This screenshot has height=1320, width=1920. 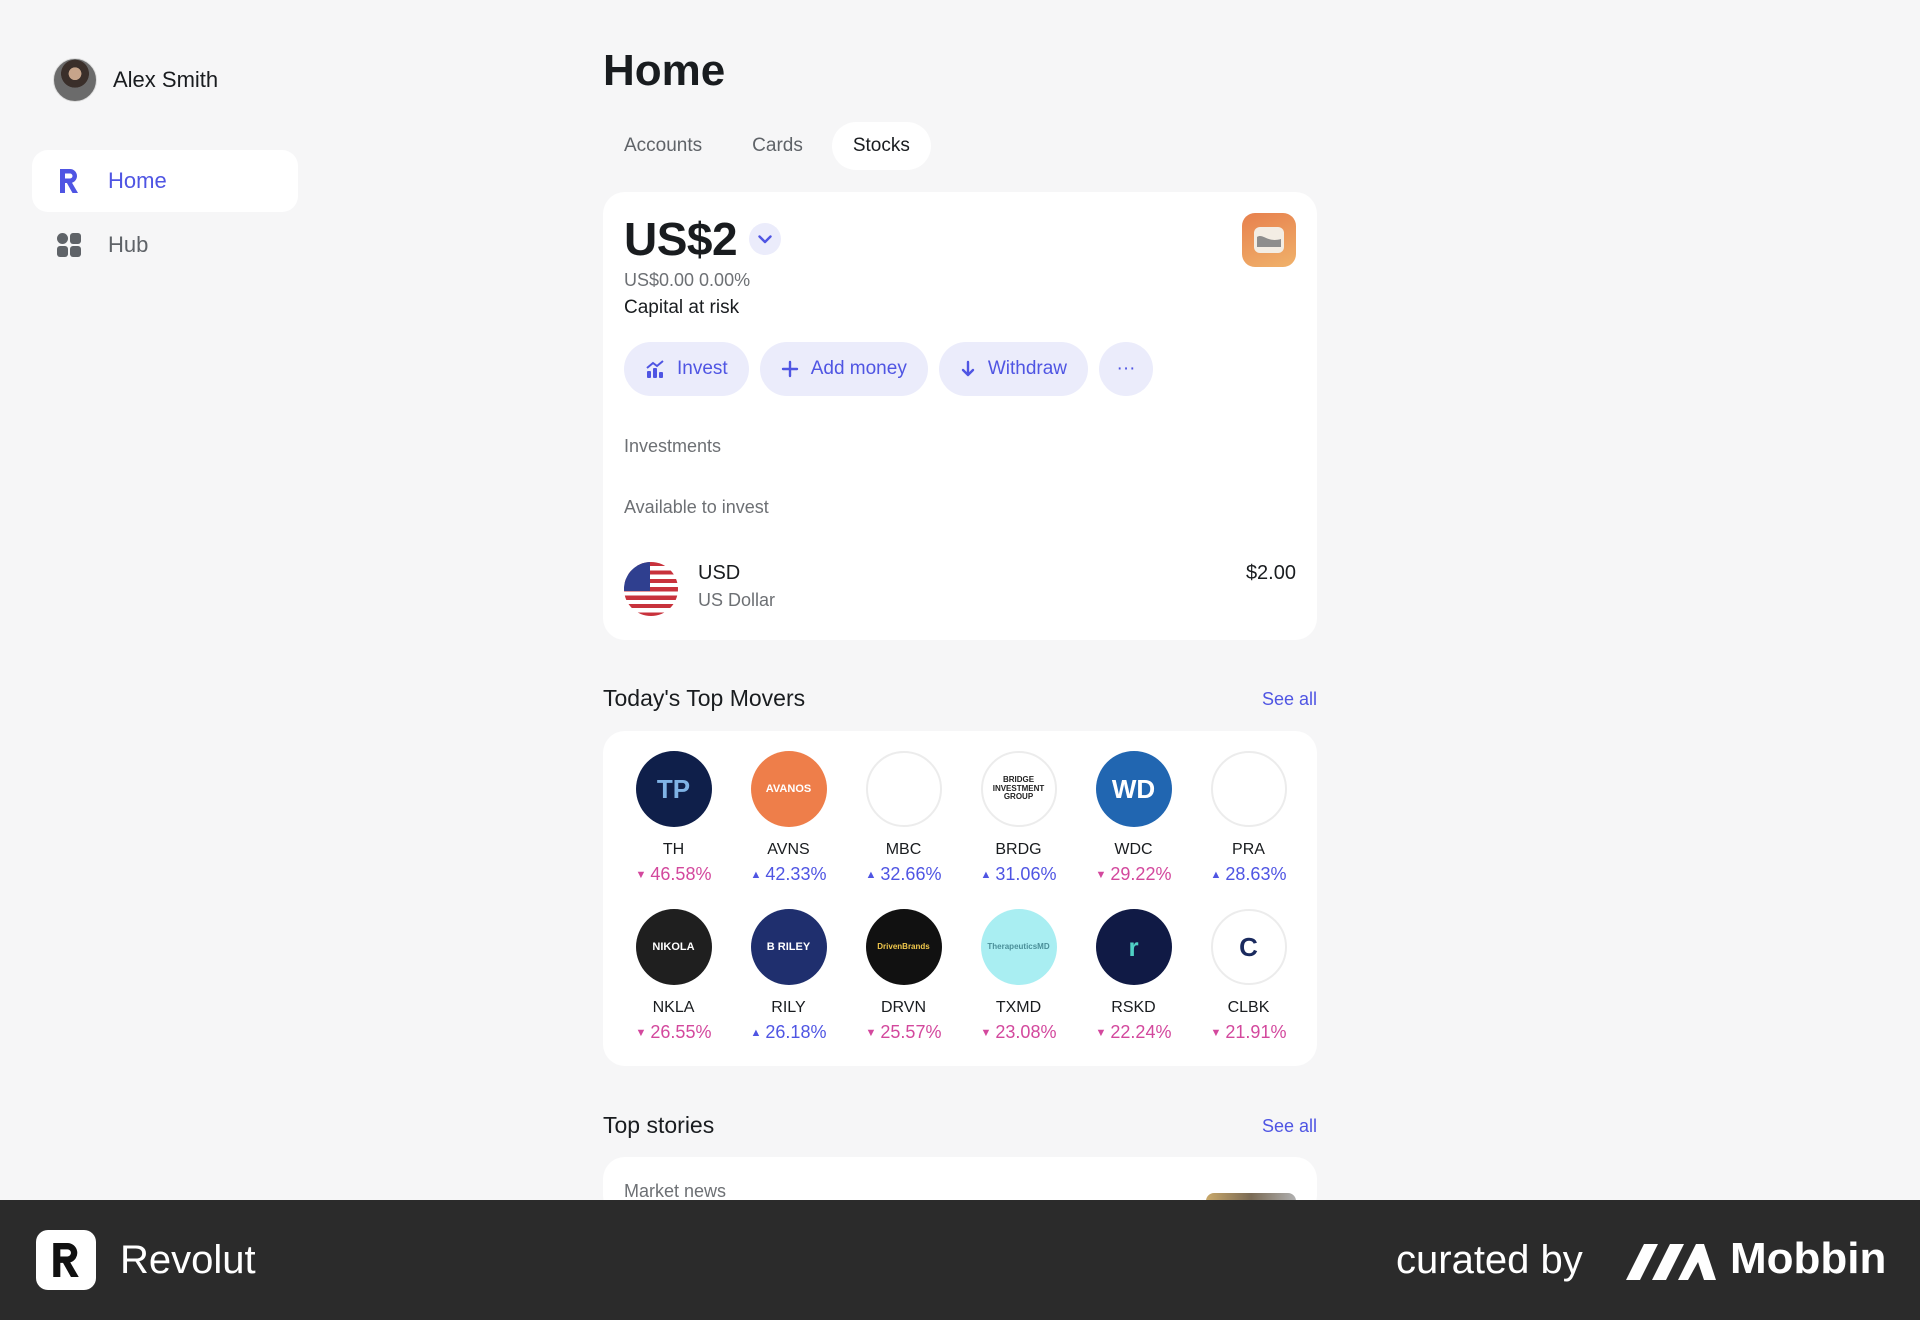 What do you see at coordinates (664, 70) in the screenshot?
I see `page-title: Home` at bounding box center [664, 70].